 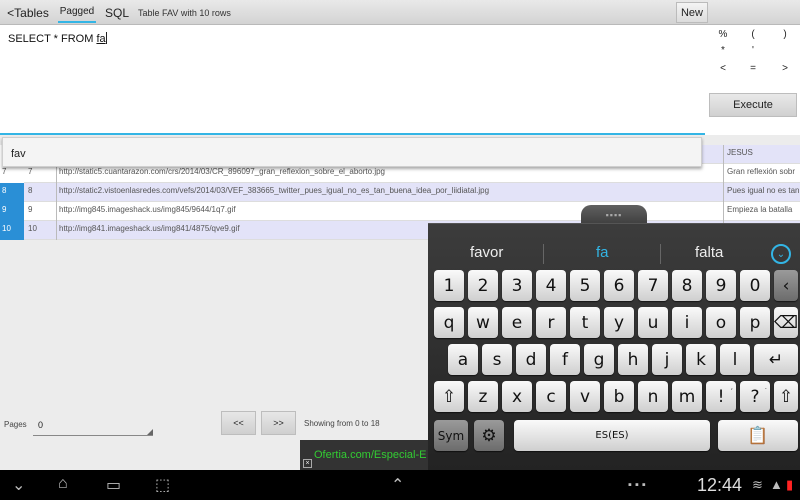 I want to click on key-y: y, so click(x=619, y=322).